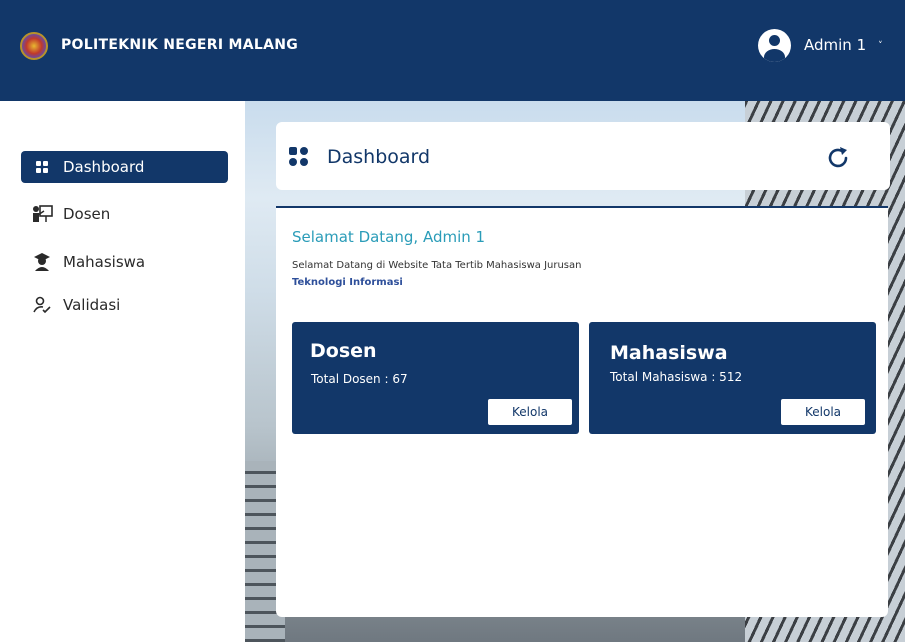 The width and height of the screenshot is (905, 642). I want to click on card-count: Total Mahasiswa : 512, so click(676, 377).